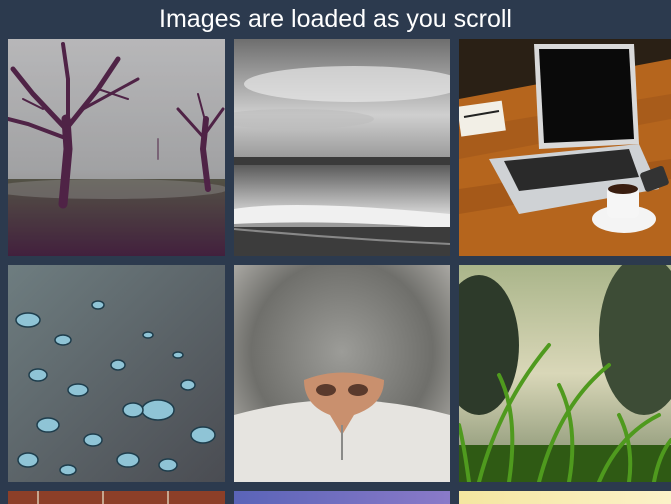  What do you see at coordinates (116, 373) in the screenshot?
I see `gallery-image-water-droplets` at bounding box center [116, 373].